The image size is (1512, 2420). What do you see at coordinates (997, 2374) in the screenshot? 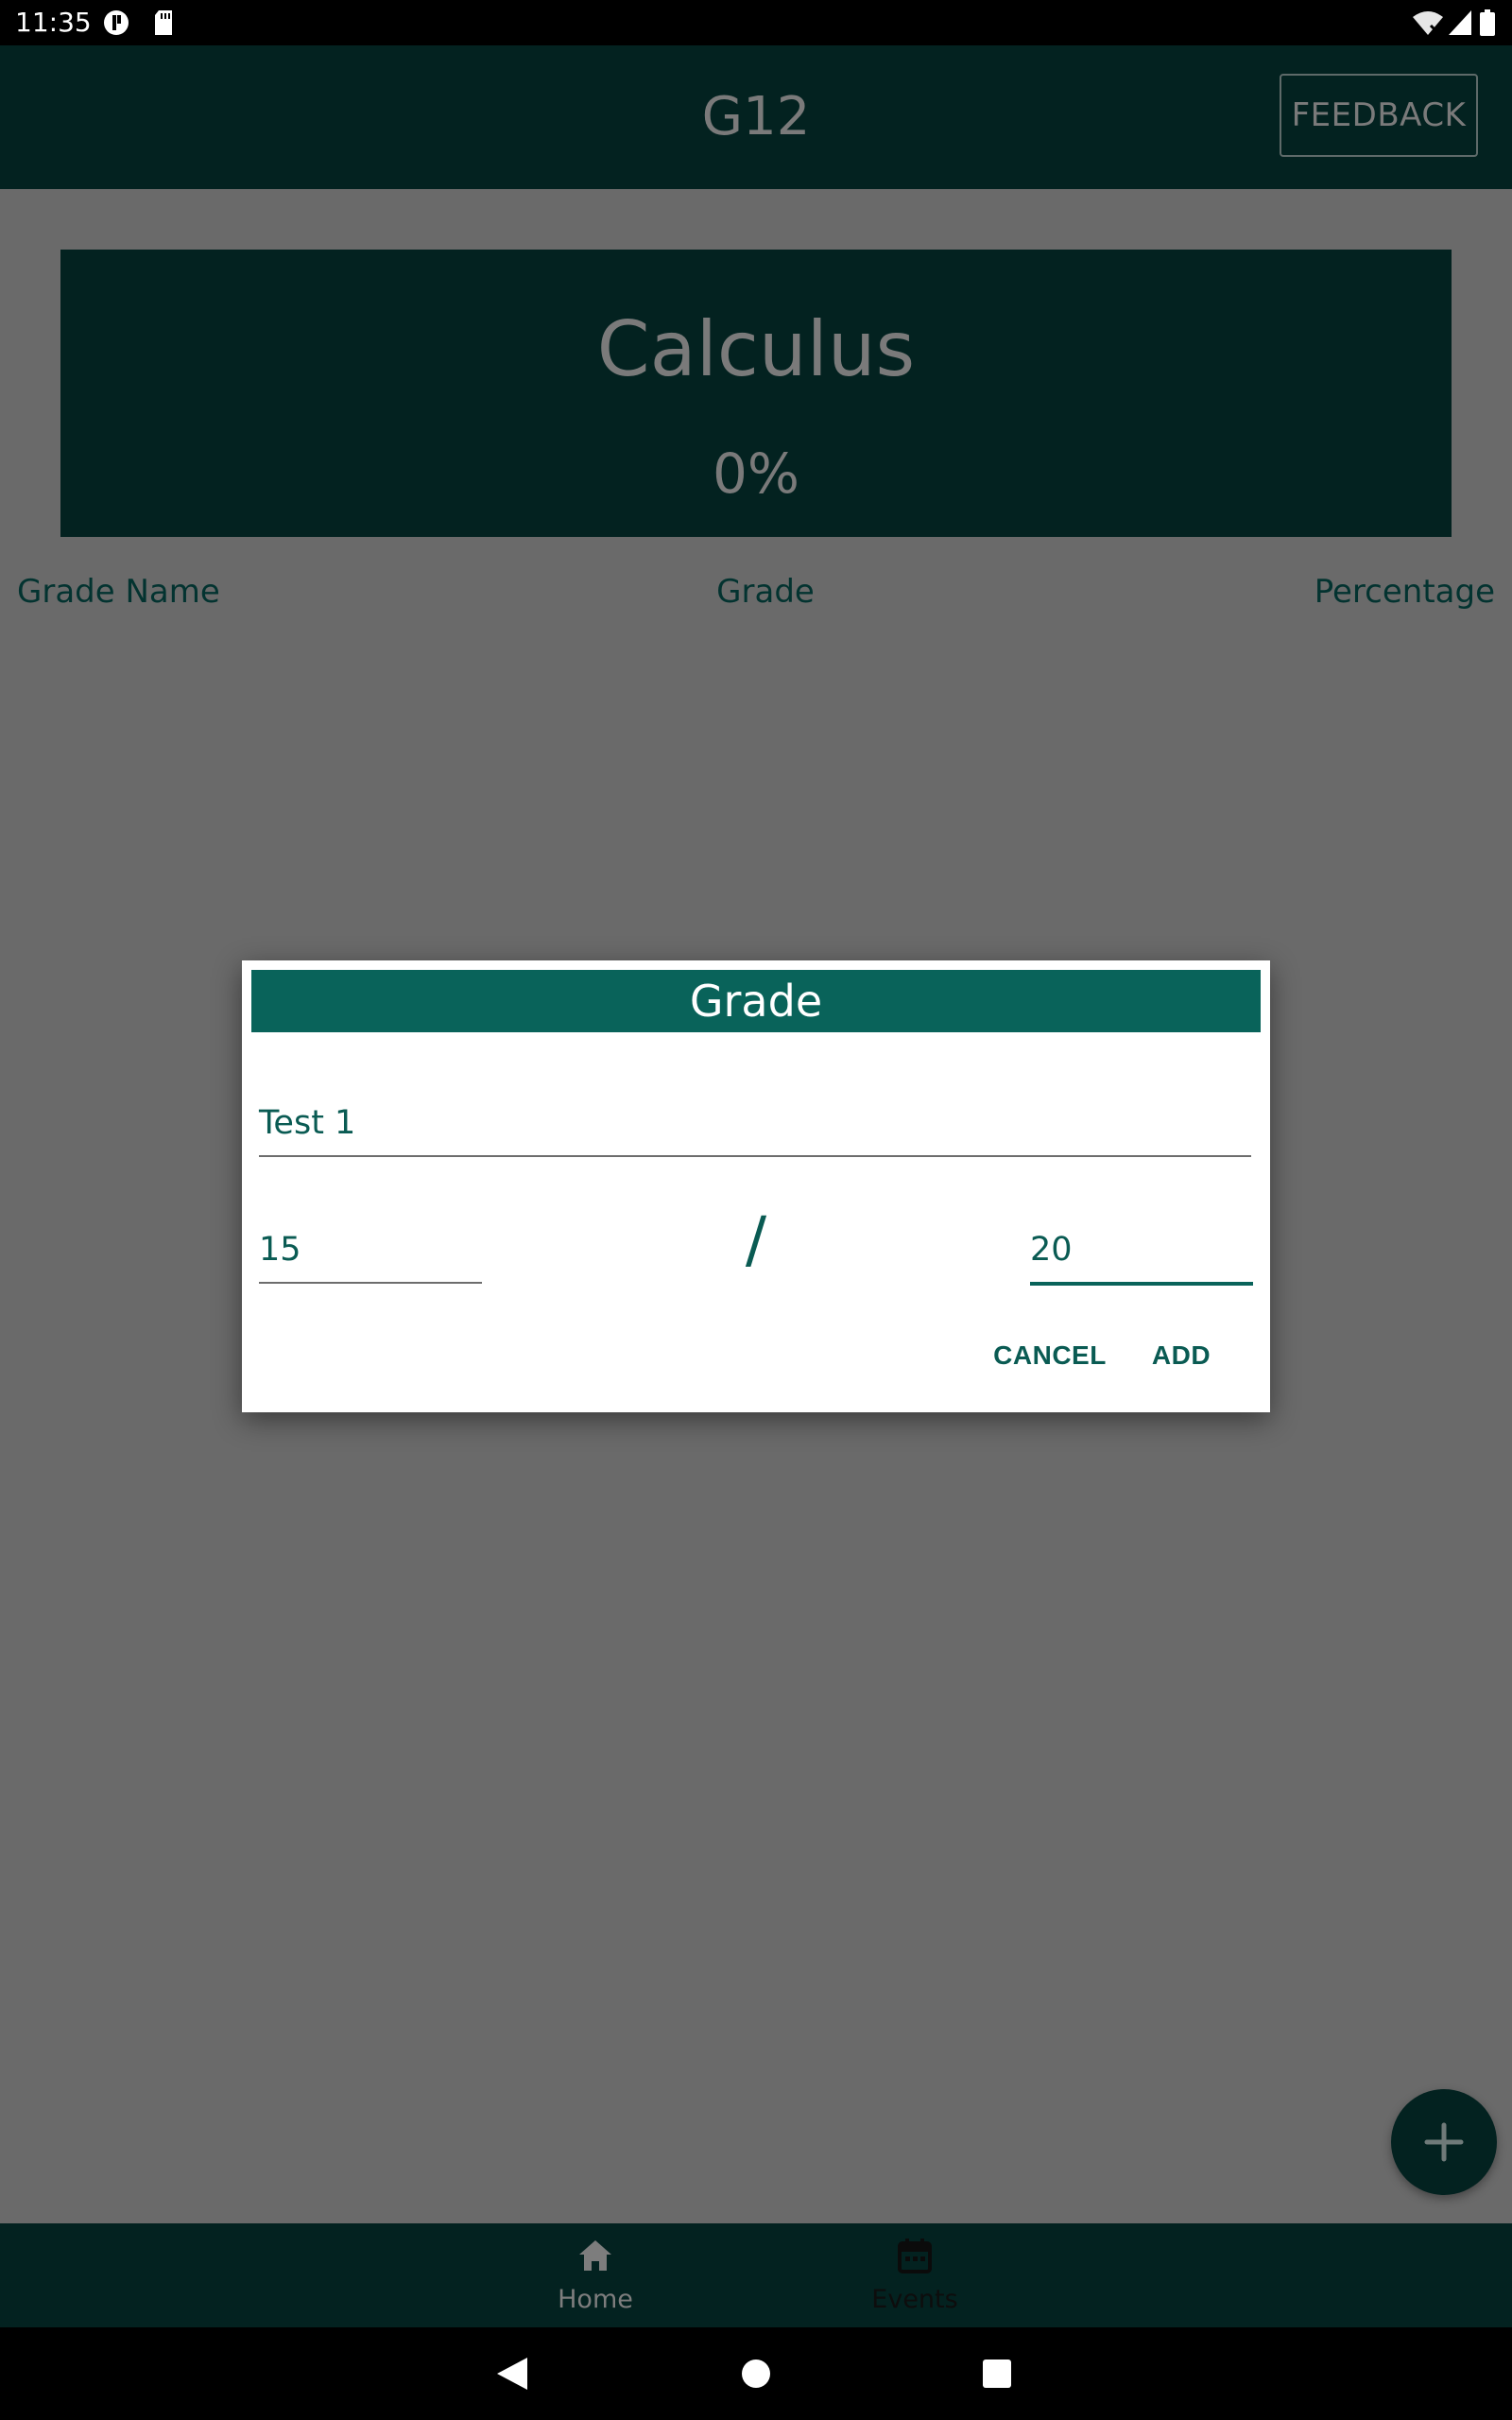
I see `recents-icon` at bounding box center [997, 2374].